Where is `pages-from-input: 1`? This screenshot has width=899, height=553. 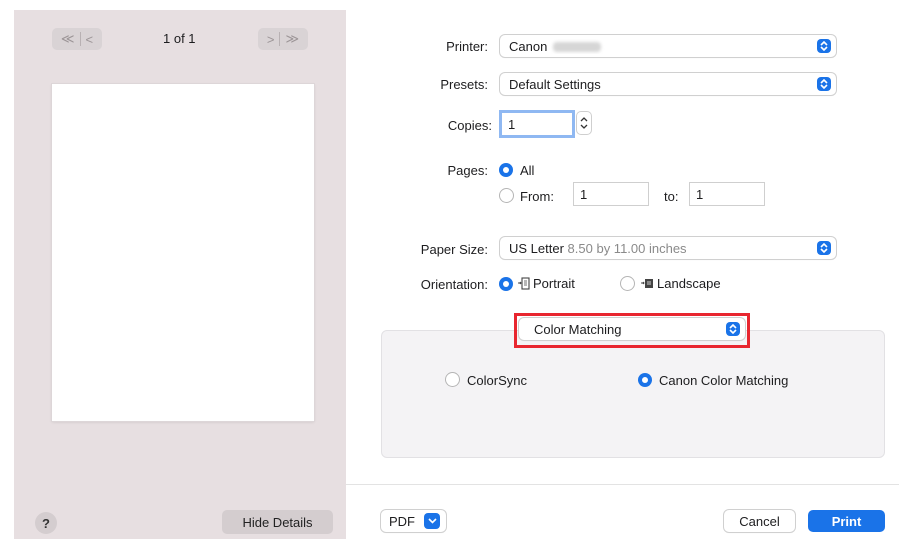 pages-from-input: 1 is located at coordinates (611, 194).